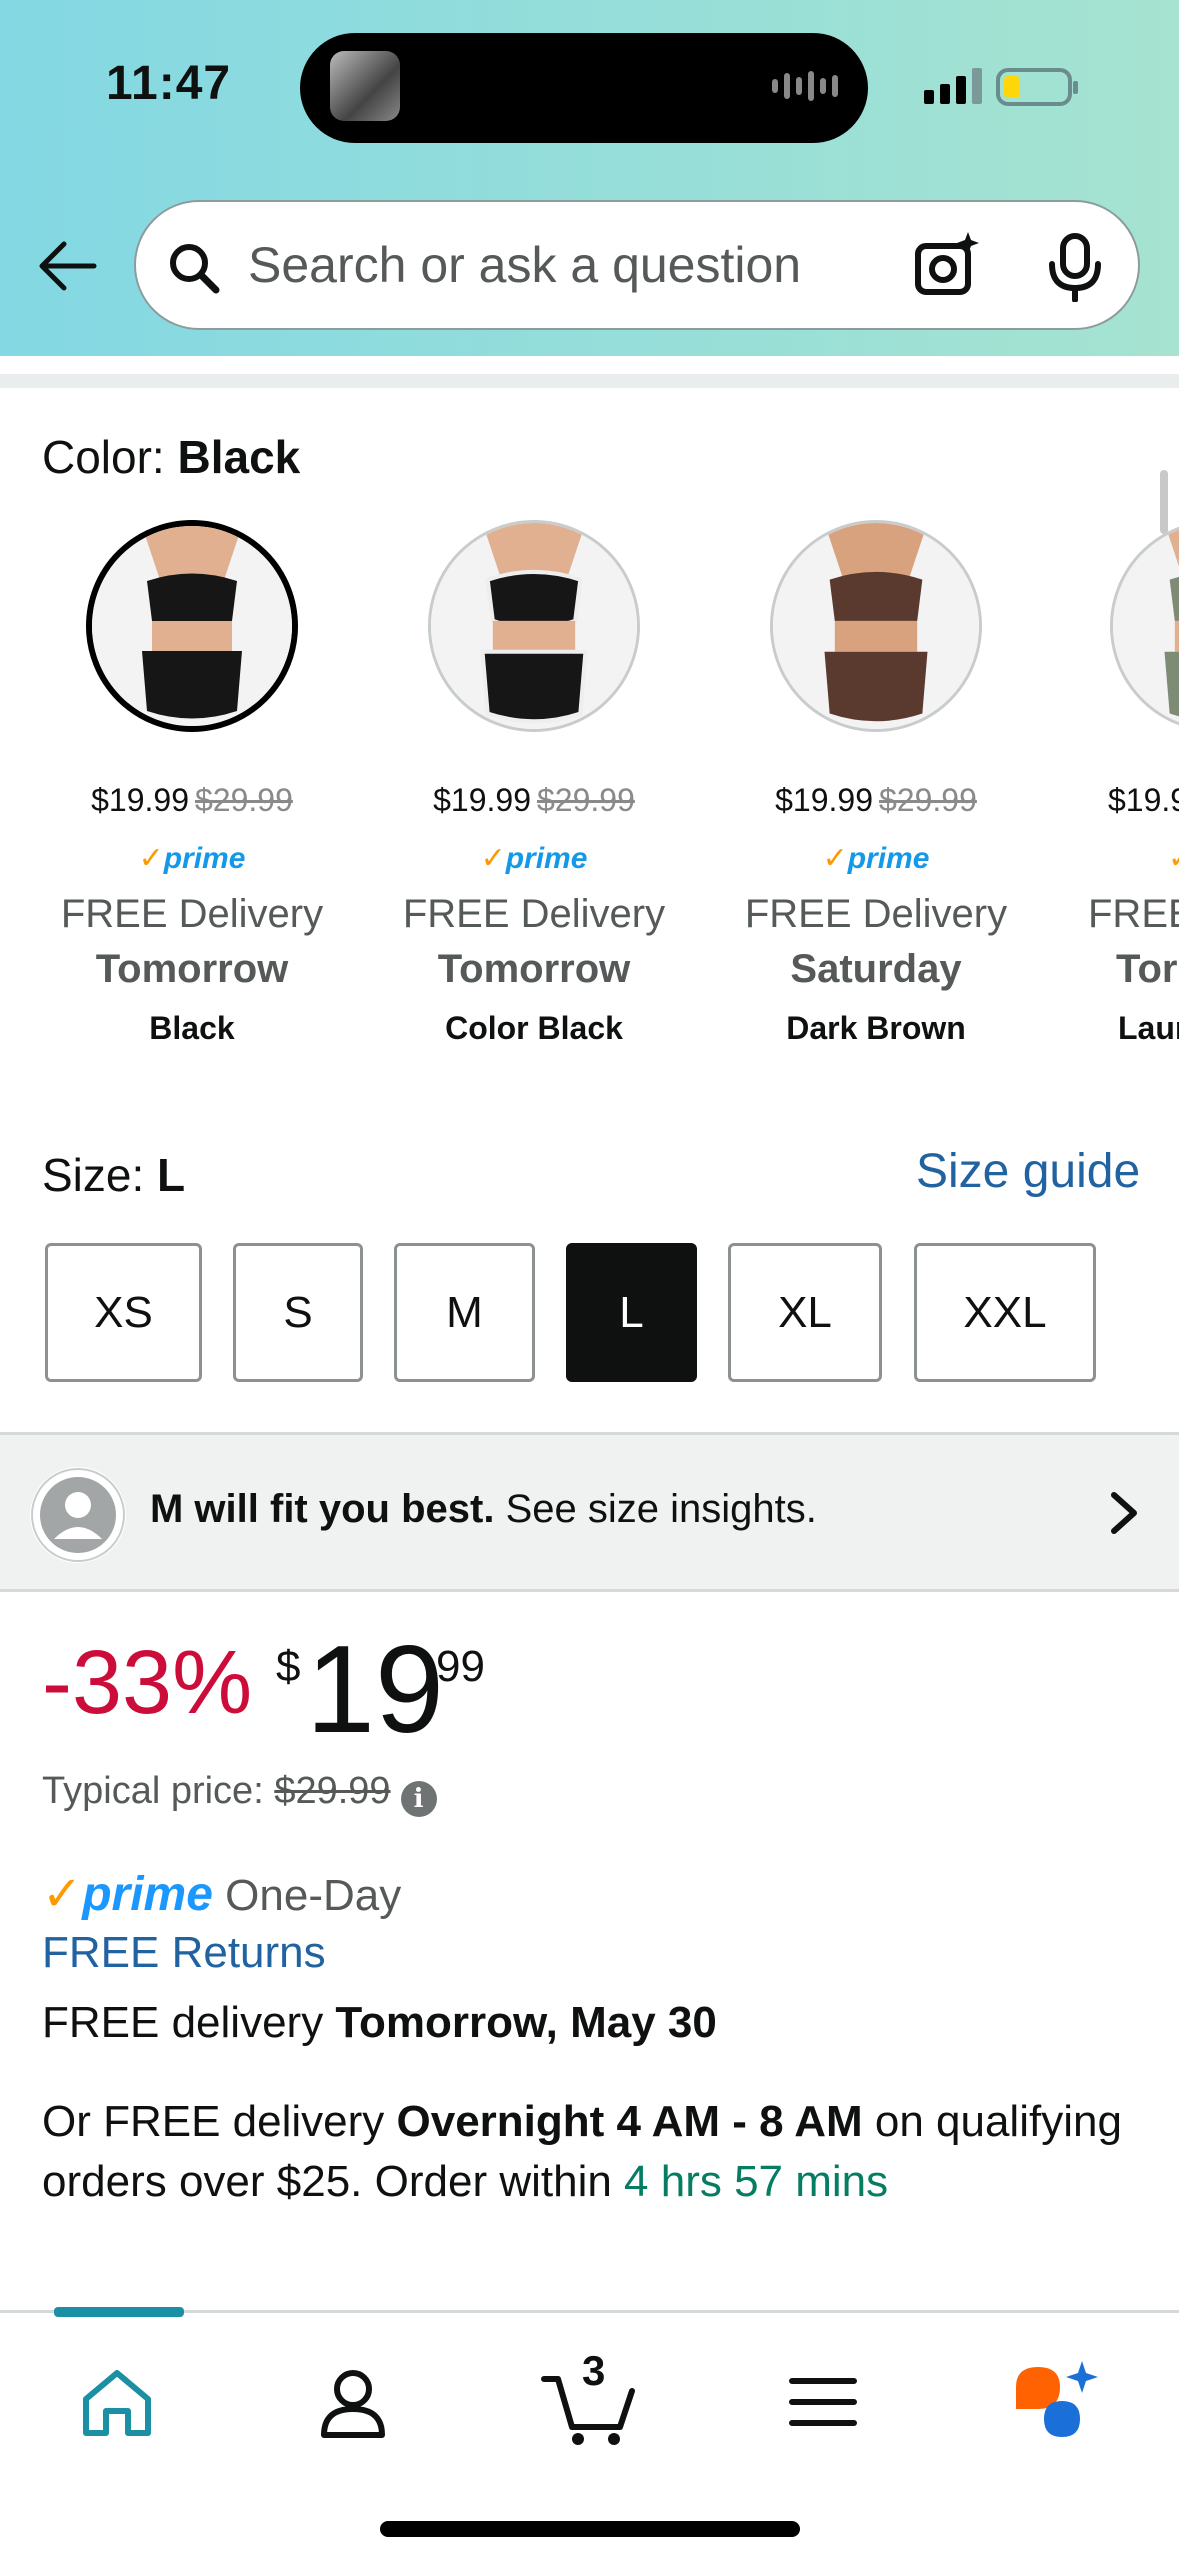  Describe the element at coordinates (590, 2397) in the screenshot. I see `cart-button: 3` at that location.